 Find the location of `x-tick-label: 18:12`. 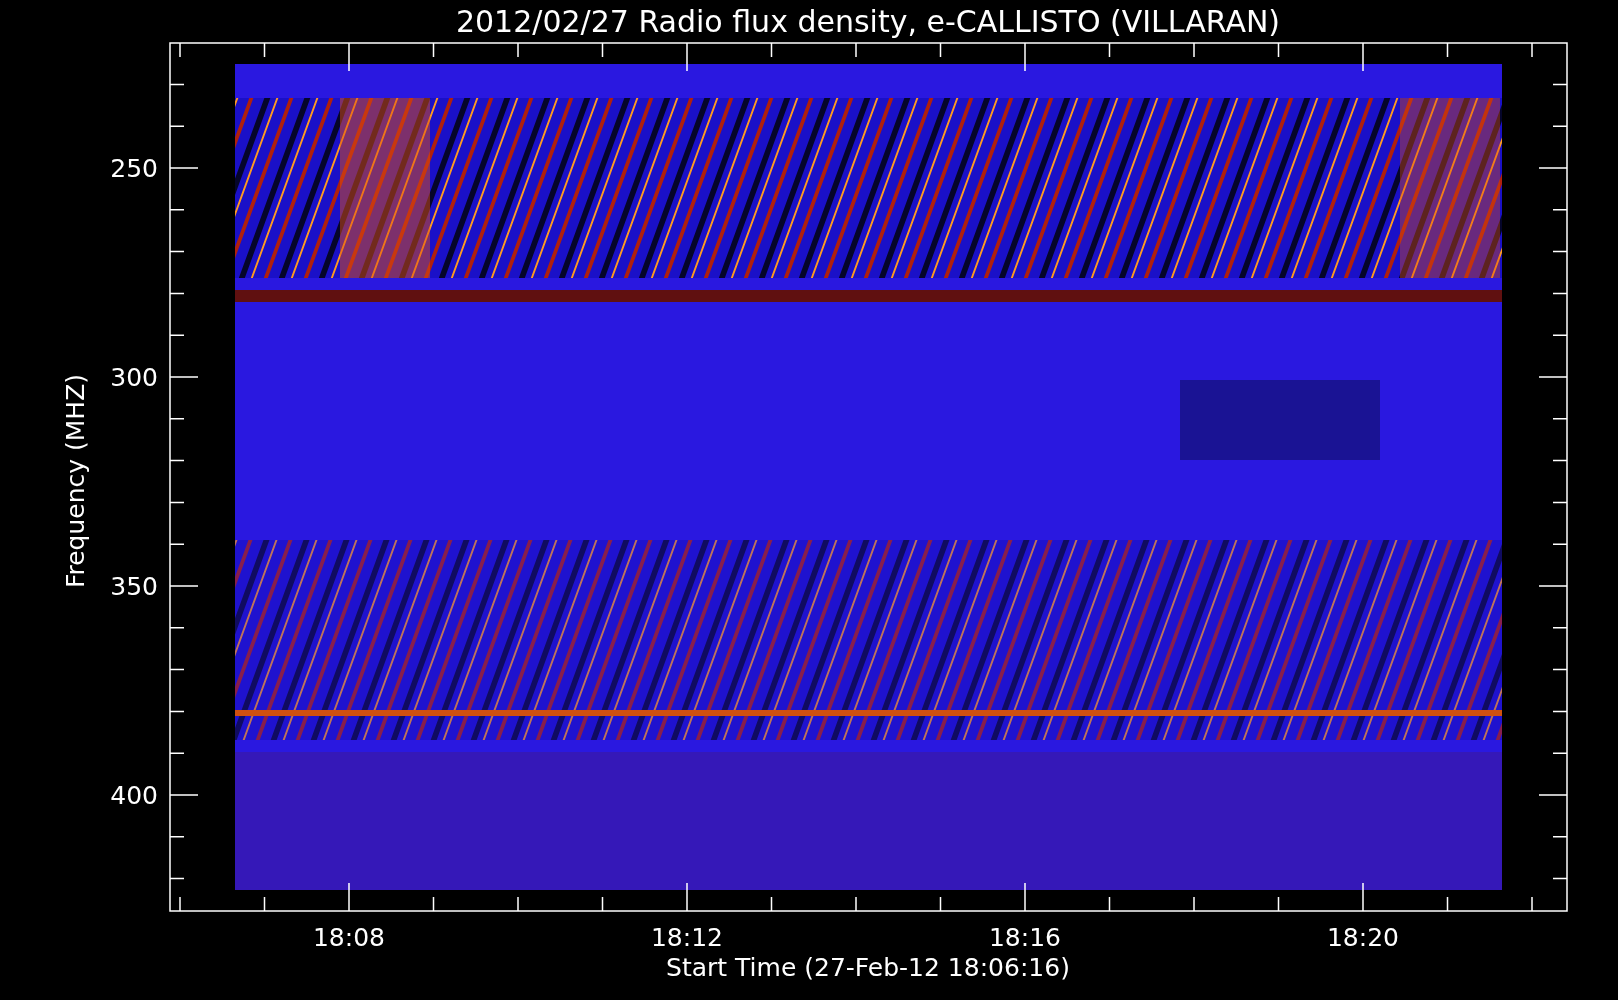

x-tick-label: 18:12 is located at coordinates (687, 937).